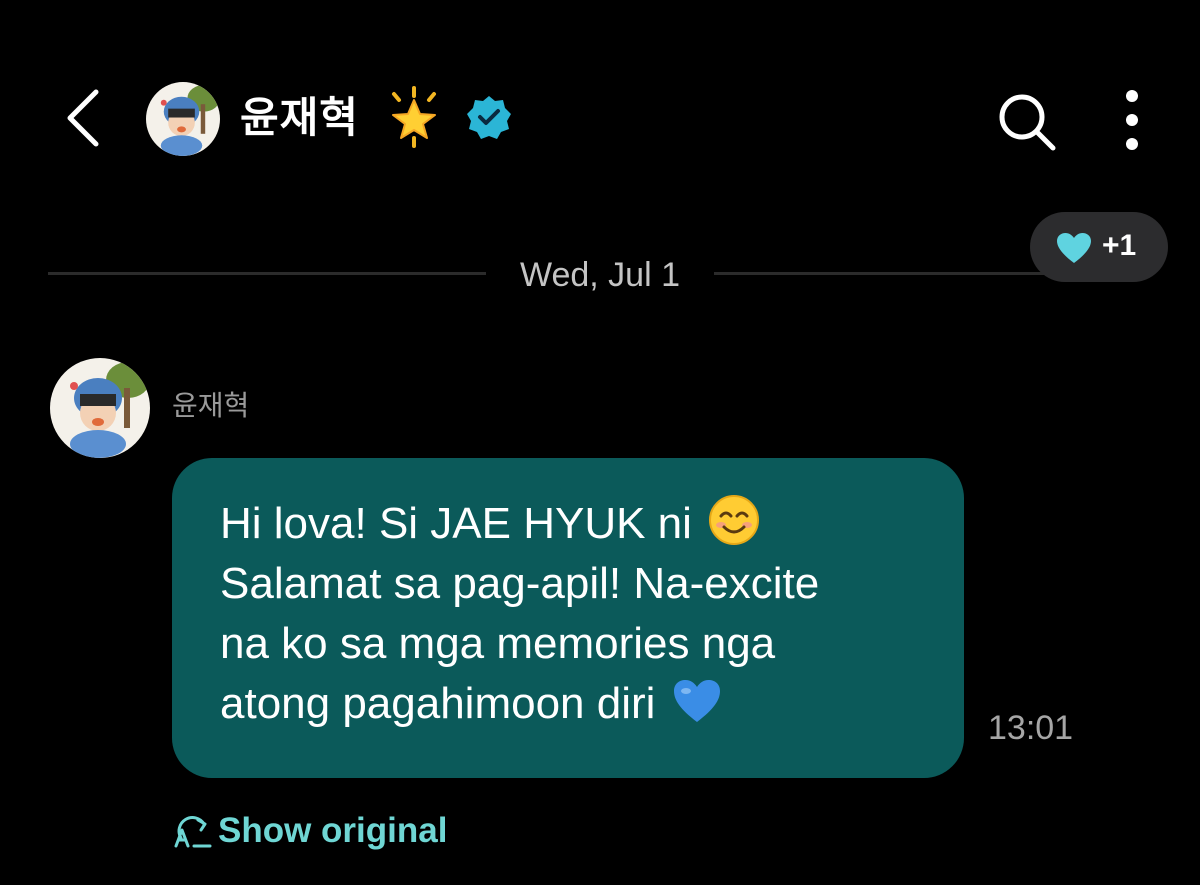 The width and height of the screenshot is (1200, 885). Describe the element at coordinates (599, 275) in the screenshot. I see `date-divider-label: Wed, Jul 1` at that location.